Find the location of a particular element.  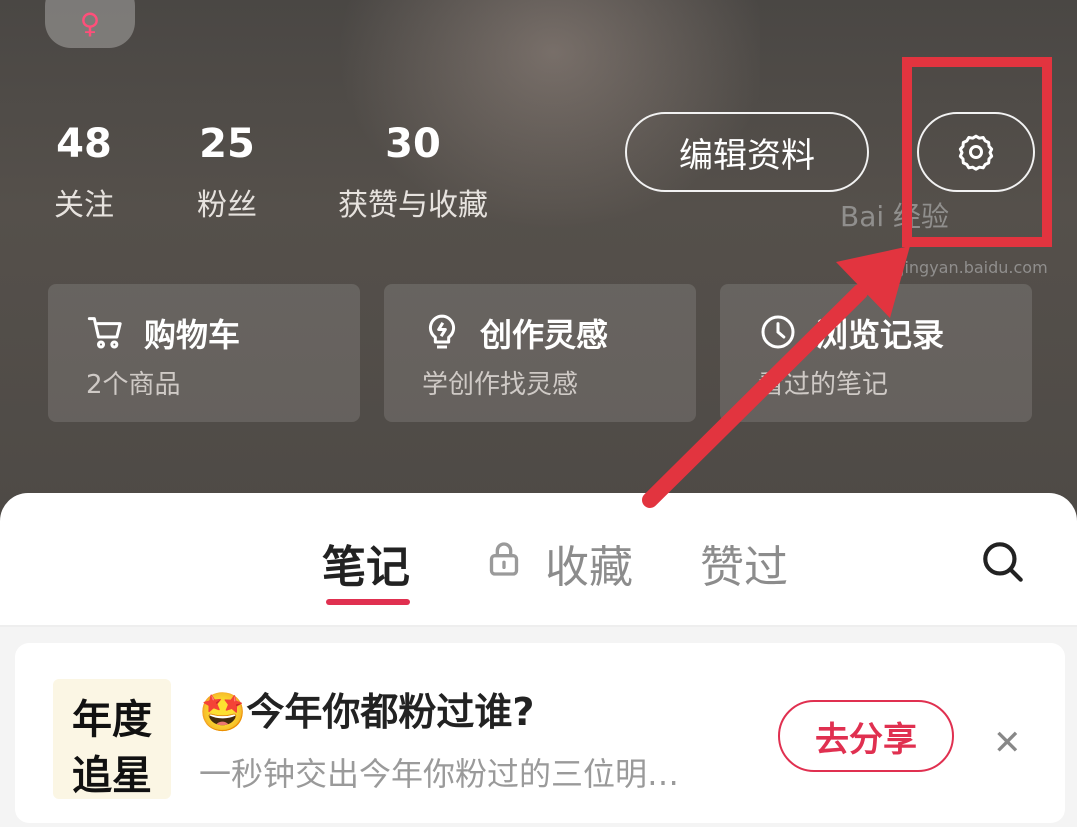

annotation-arrow is located at coordinates (776, 377).